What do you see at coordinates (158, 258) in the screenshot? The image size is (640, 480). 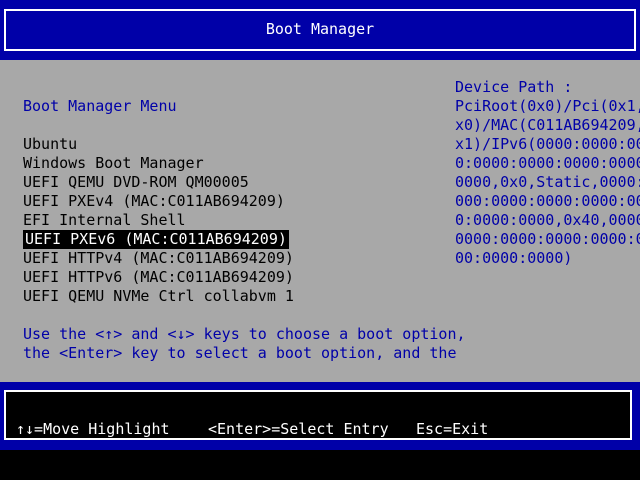 I see `boot-option-httpv4: UEFI HTTPv4 (MAC:C011AB694209)` at bounding box center [158, 258].